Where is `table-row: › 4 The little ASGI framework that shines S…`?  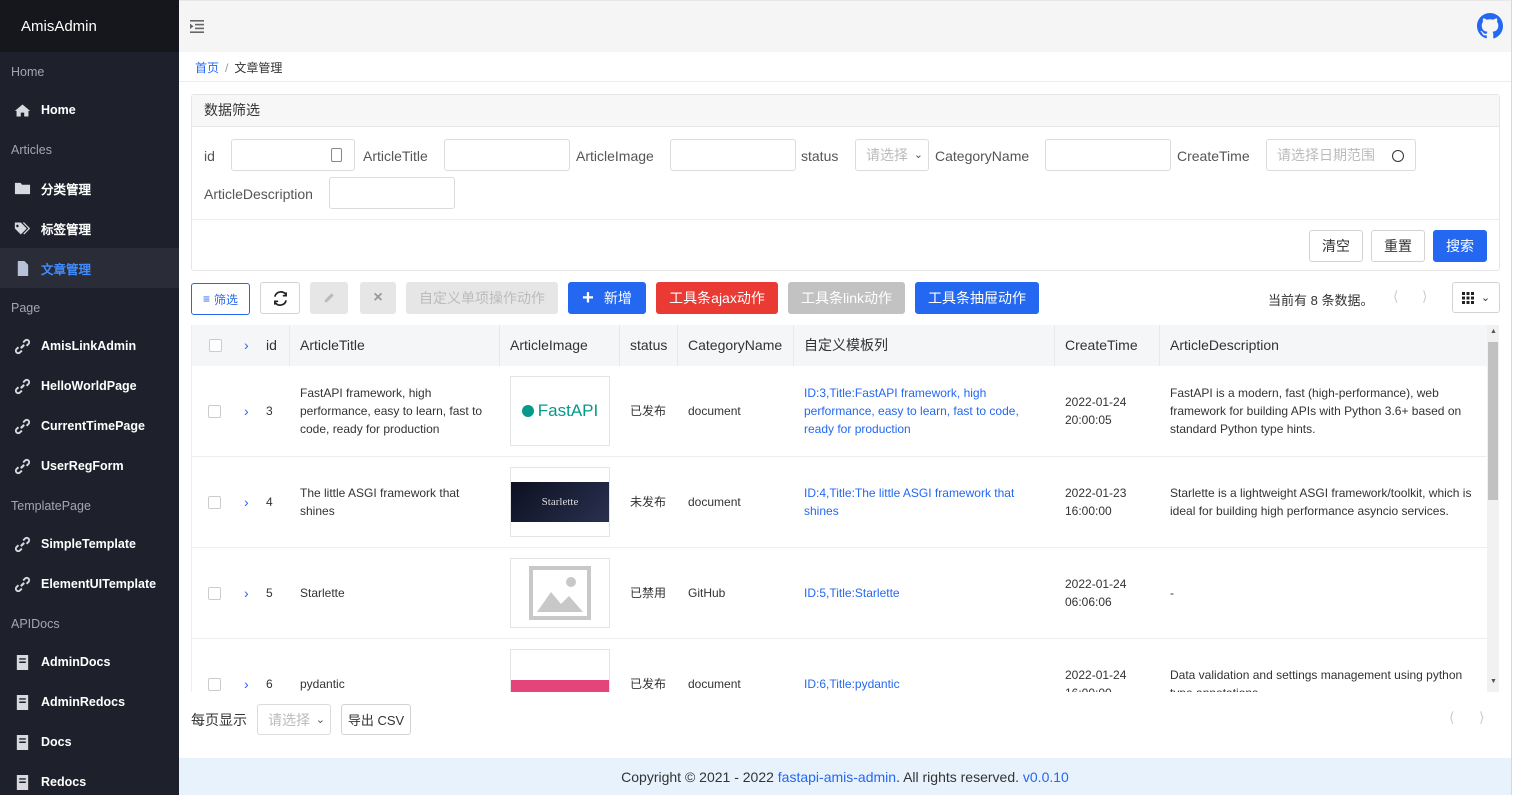 table-row: › 4 The little ASGI framework that shines S… is located at coordinates (839, 502).